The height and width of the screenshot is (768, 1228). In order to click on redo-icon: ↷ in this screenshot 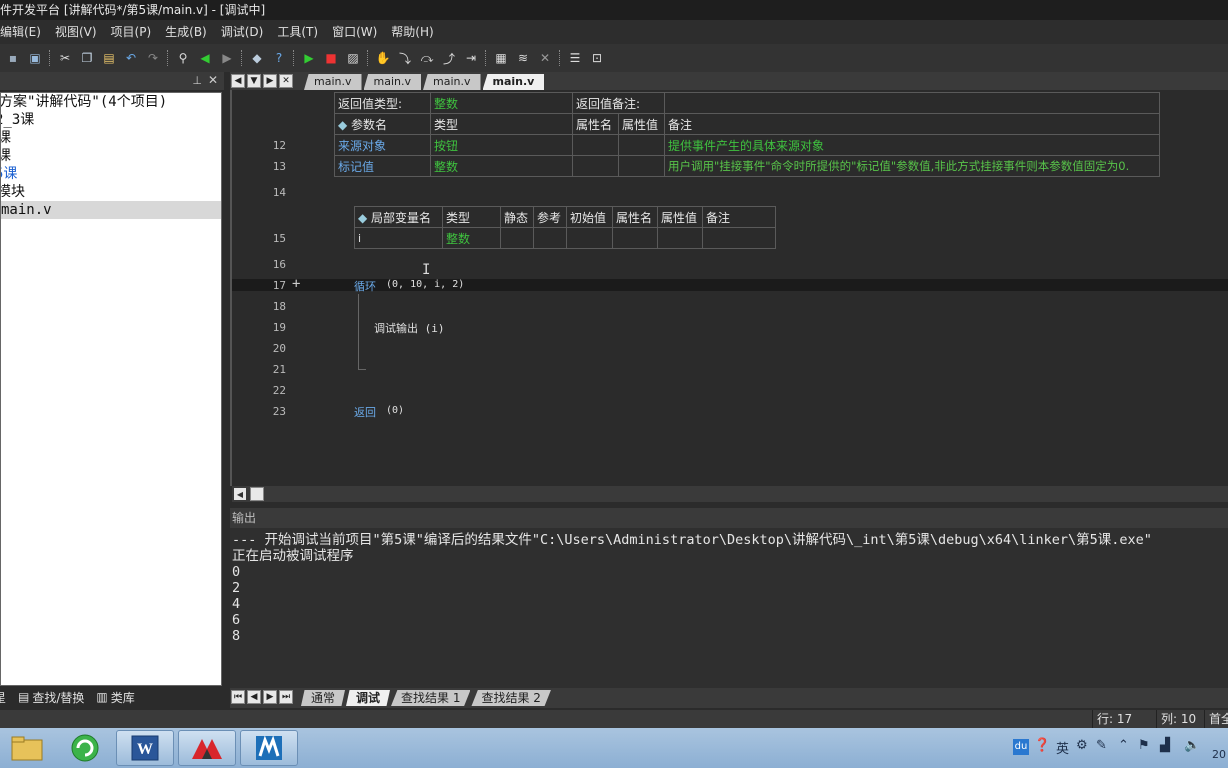, I will do `click(153, 58)`.